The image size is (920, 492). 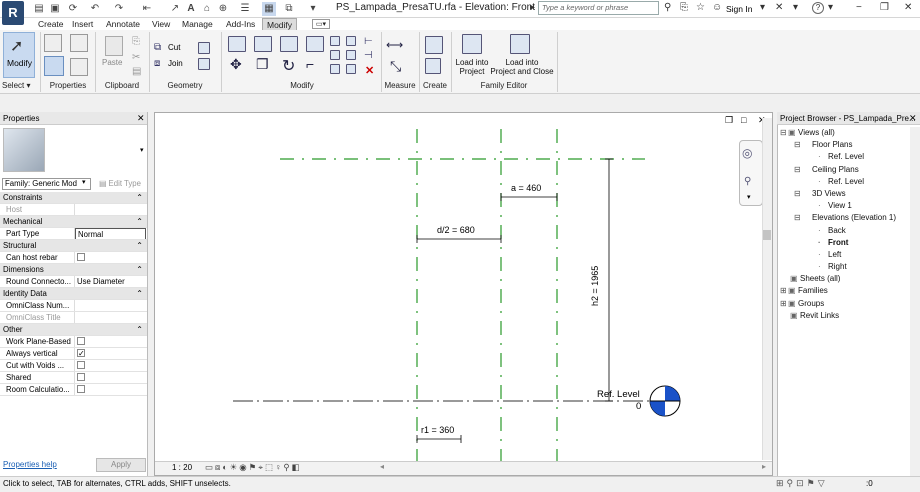 I want to click on mirror-draw-icon, so click(x=315, y=44).